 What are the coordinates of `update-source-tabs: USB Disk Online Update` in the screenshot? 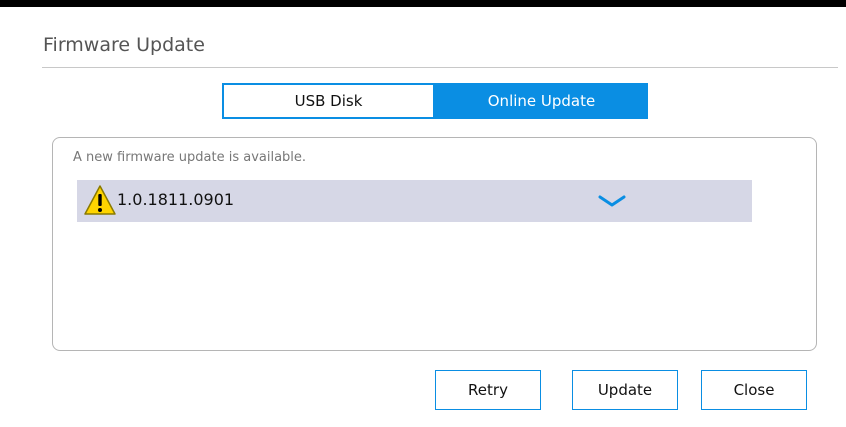 It's located at (435, 101).